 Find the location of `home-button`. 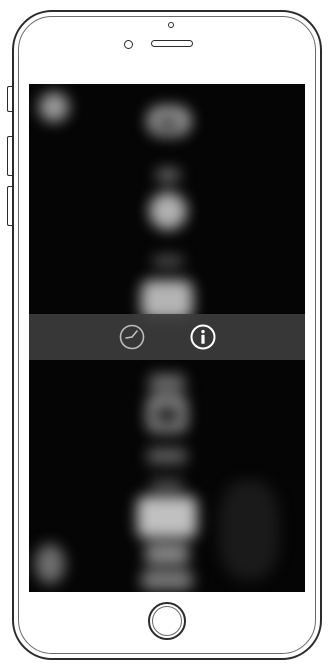

home-button is located at coordinates (167, 621).